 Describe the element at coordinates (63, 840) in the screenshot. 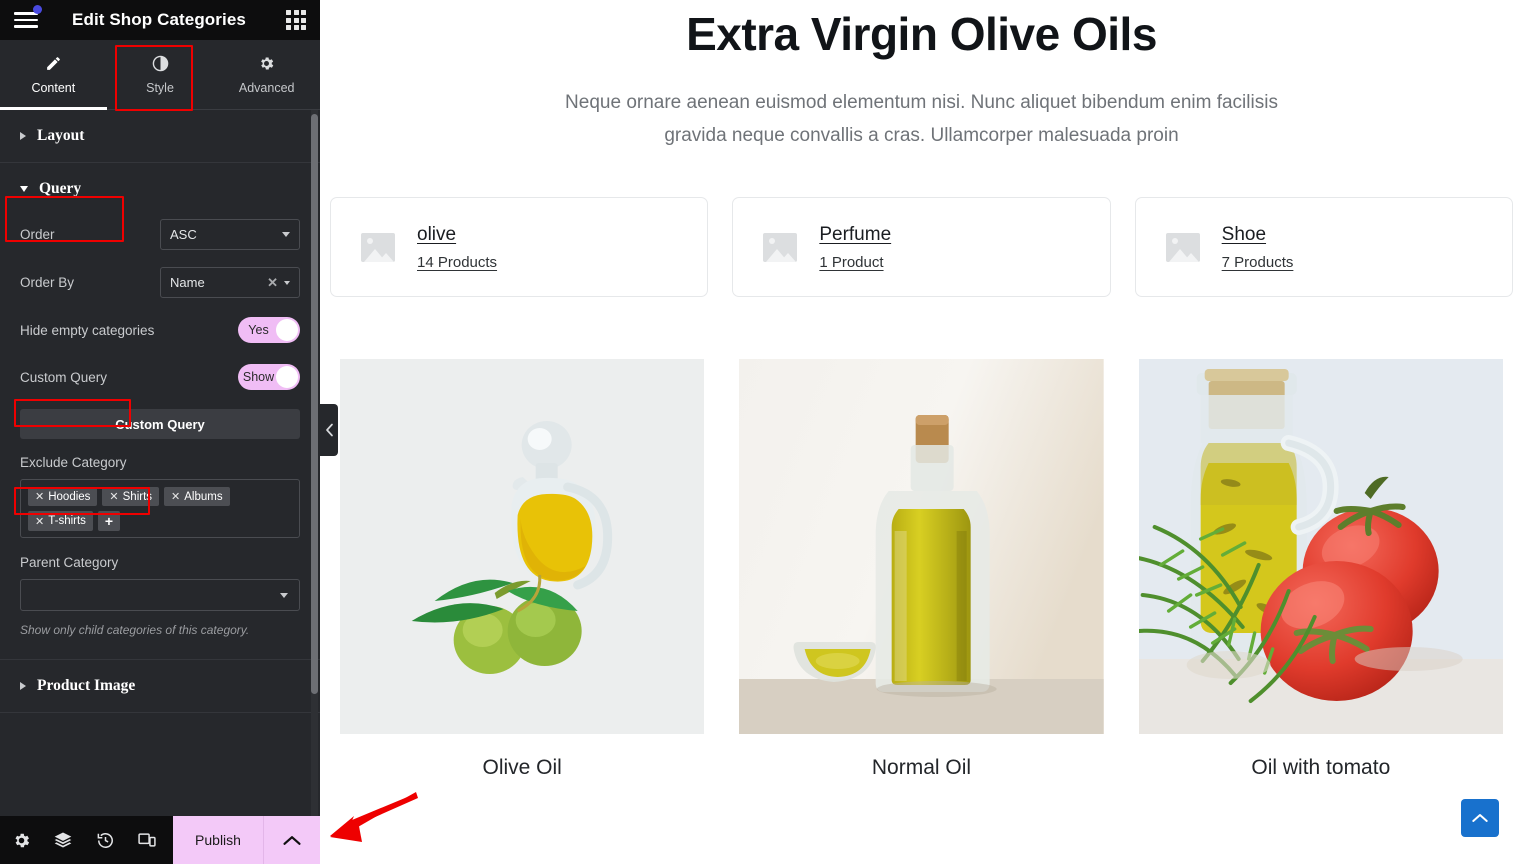

I see `layers-navigator-icon` at that location.